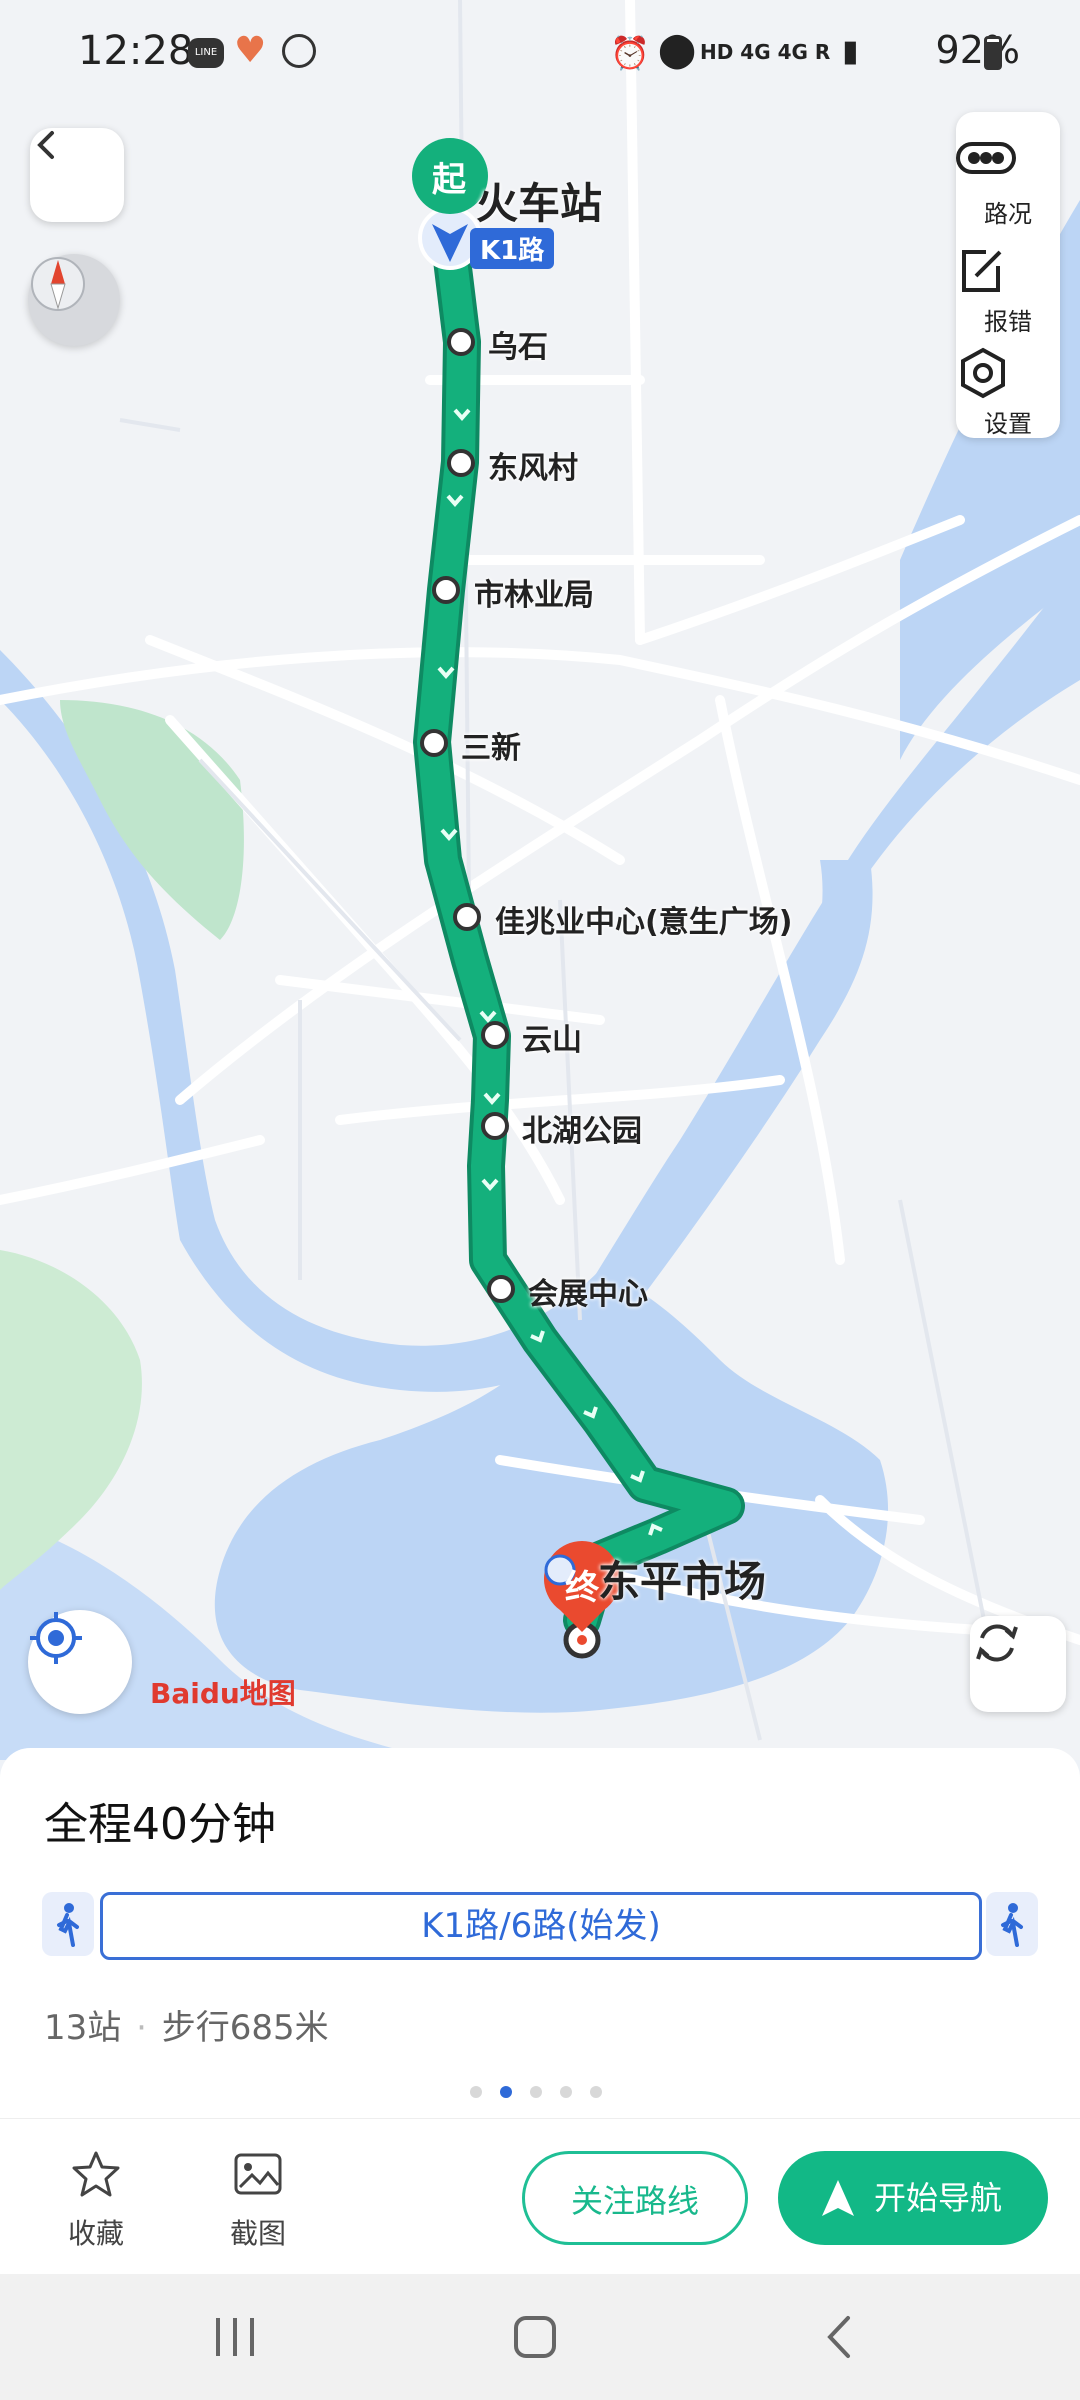 The height and width of the screenshot is (2400, 1080). What do you see at coordinates (534, 592) in the screenshot?
I see `stop-label-3: 市林业局` at bounding box center [534, 592].